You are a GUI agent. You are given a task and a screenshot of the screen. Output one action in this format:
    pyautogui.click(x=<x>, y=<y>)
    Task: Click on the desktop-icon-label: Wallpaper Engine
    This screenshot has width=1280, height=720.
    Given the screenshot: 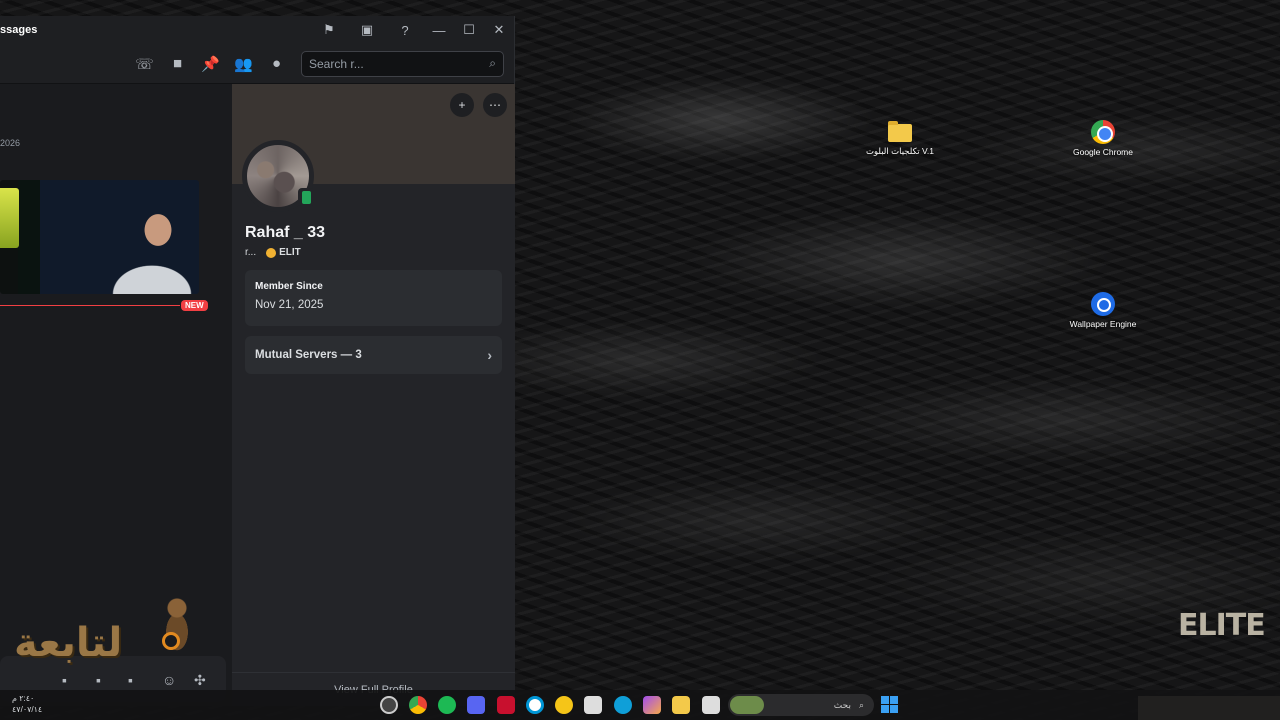 What is the action you would take?
    pyautogui.click(x=1103, y=324)
    